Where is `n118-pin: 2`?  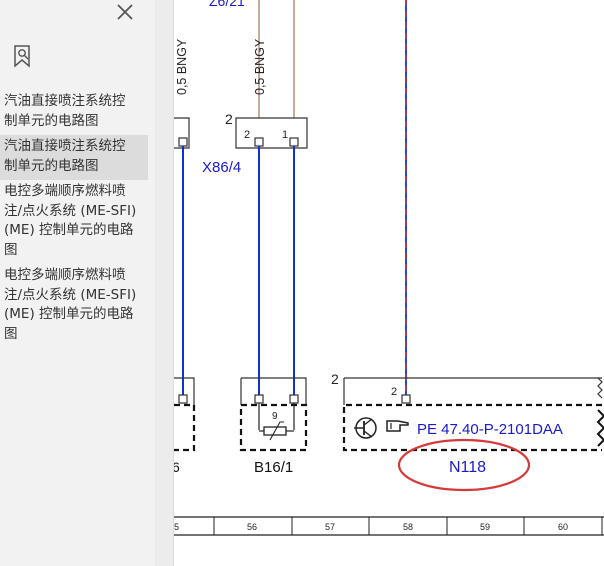
n118-pin: 2 is located at coordinates (394, 392).